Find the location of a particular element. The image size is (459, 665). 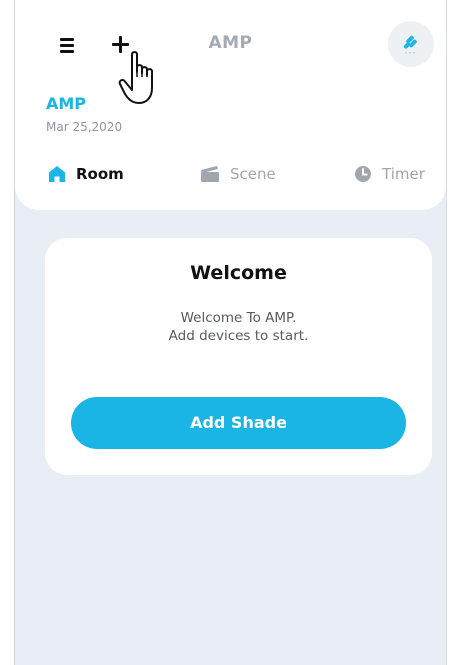

brand-date: Mar 25,2020 is located at coordinates (84, 127).